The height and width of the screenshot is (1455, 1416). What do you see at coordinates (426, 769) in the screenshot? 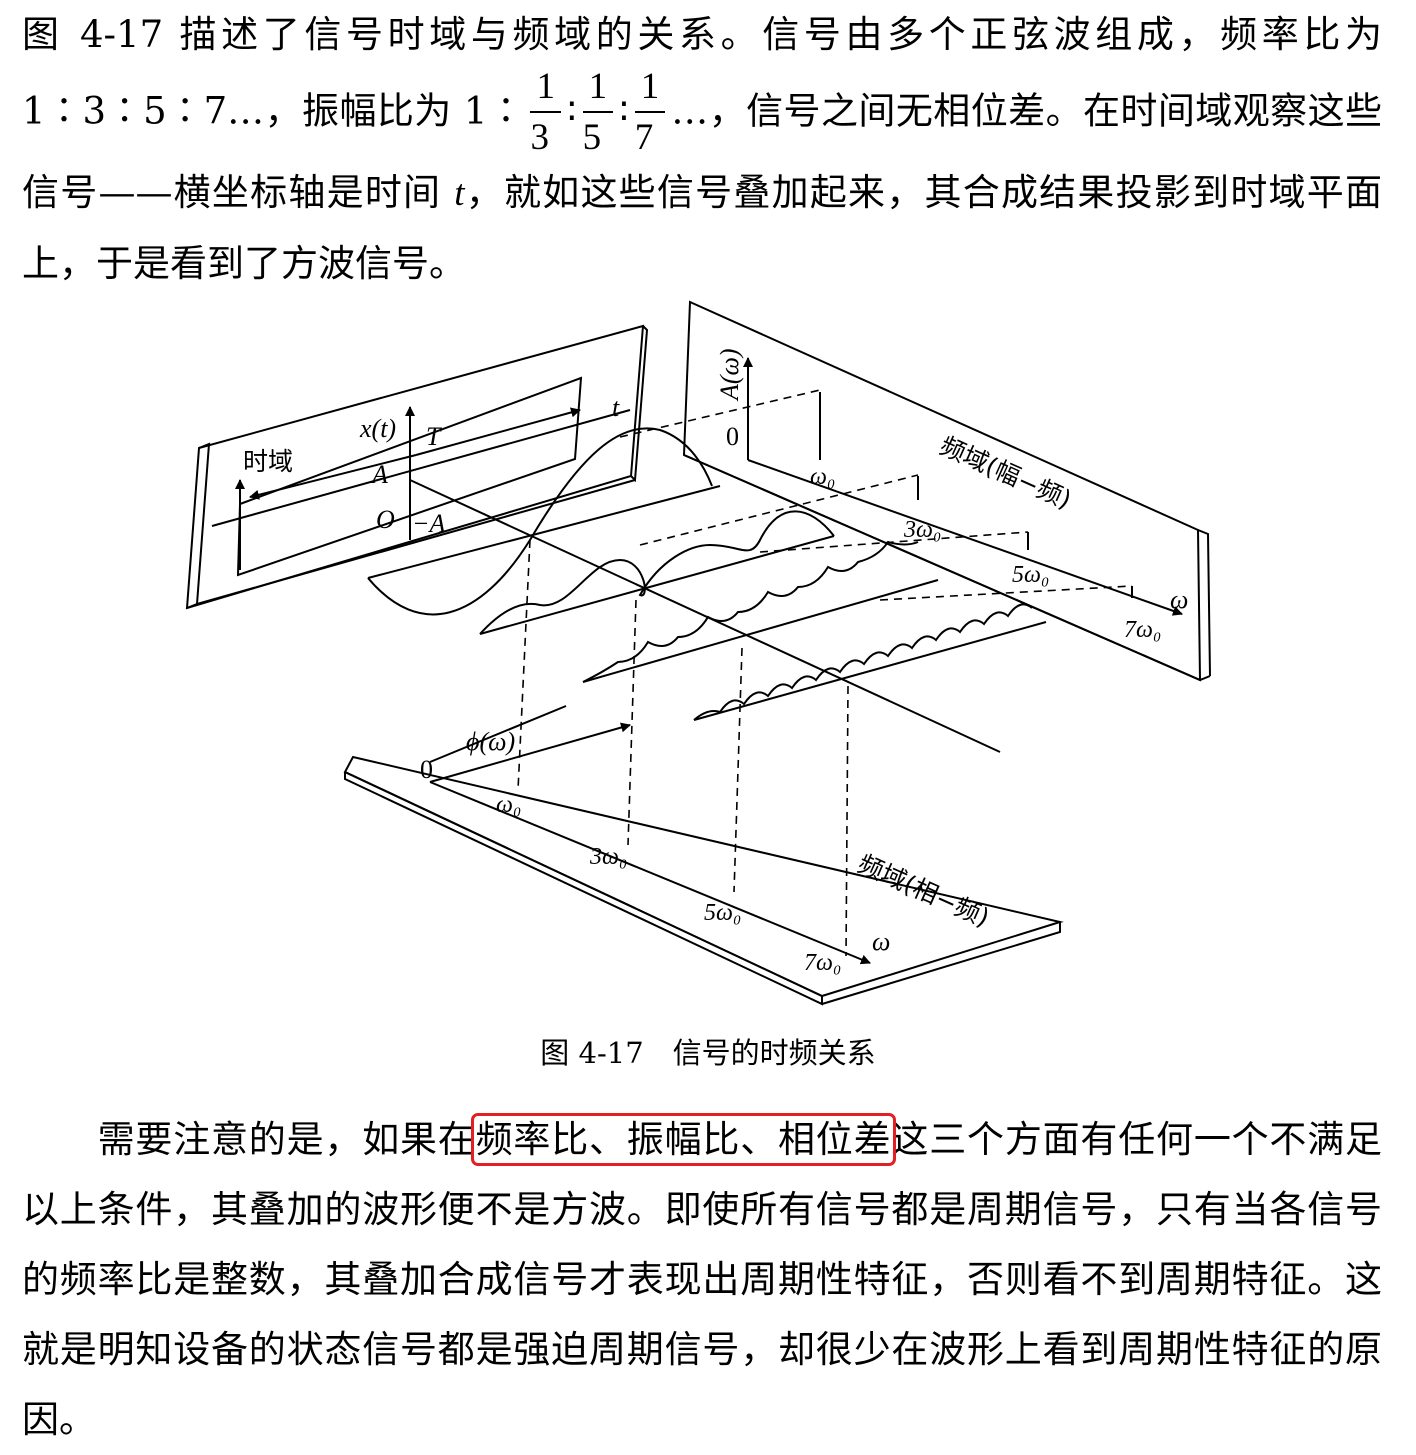
I see `phase-zero-label: 0` at bounding box center [426, 769].